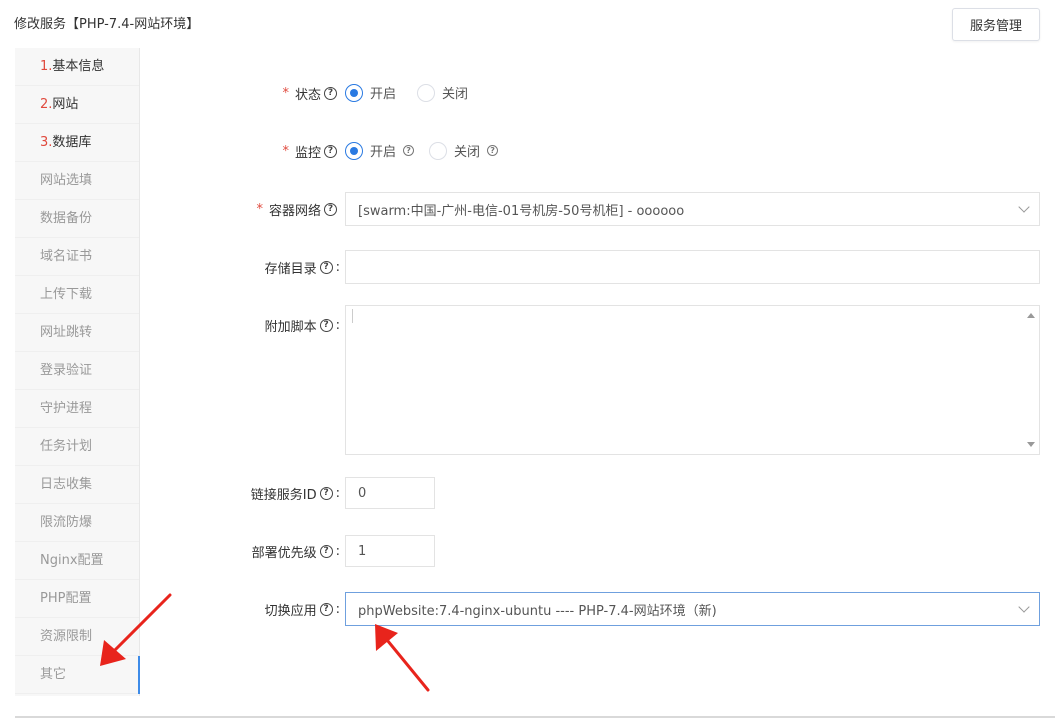  Describe the element at coordinates (77, 409) in the screenshot. I see `sidebar-item-daemon: 守护进程` at that location.